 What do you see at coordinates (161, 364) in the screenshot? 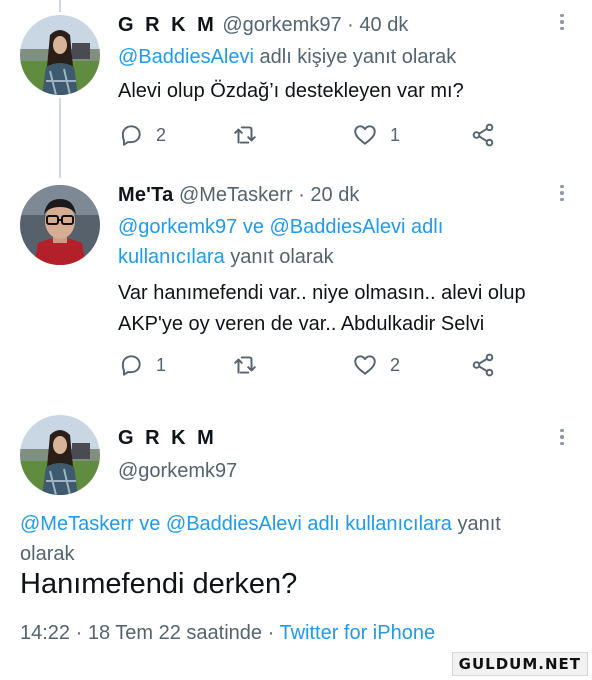
I see `reply-count: 1` at bounding box center [161, 364].